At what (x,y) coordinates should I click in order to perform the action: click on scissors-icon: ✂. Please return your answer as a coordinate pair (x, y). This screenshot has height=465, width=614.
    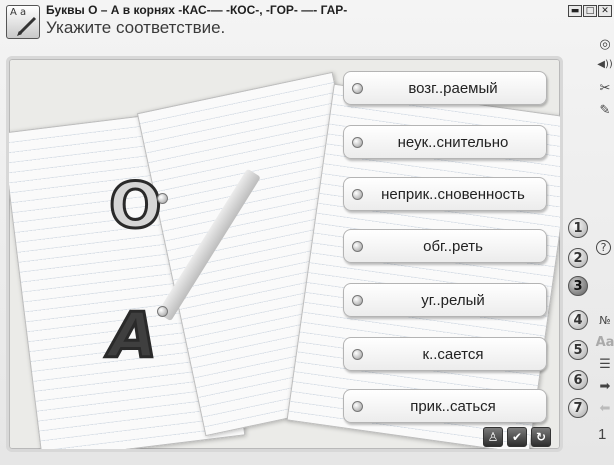
    Looking at the image, I should click on (605, 88).